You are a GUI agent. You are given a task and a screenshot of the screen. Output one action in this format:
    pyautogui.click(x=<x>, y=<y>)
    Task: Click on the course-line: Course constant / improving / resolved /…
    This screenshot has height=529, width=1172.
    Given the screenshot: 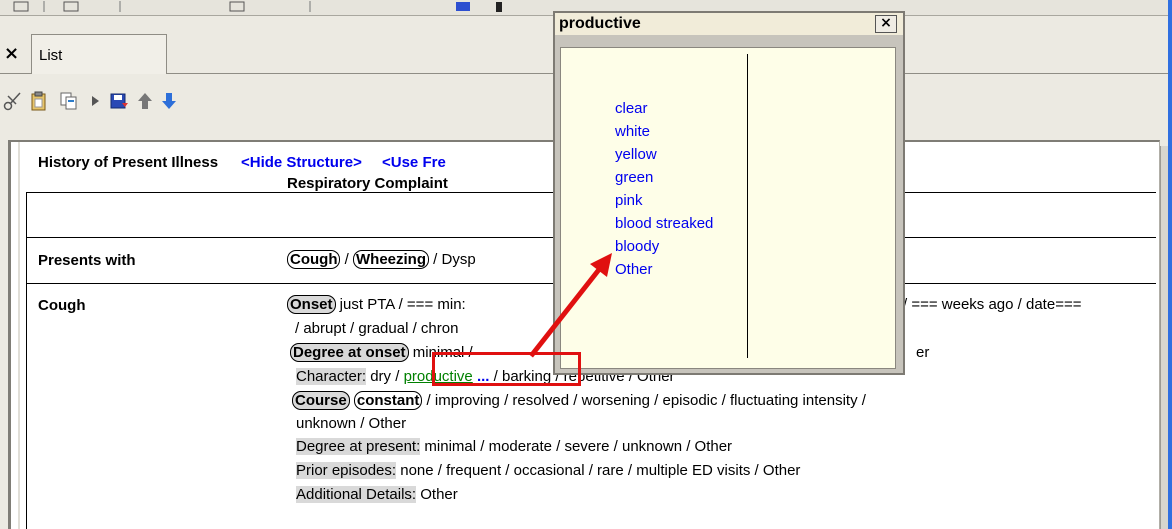 What is the action you would take?
    pyautogui.click(x=579, y=400)
    